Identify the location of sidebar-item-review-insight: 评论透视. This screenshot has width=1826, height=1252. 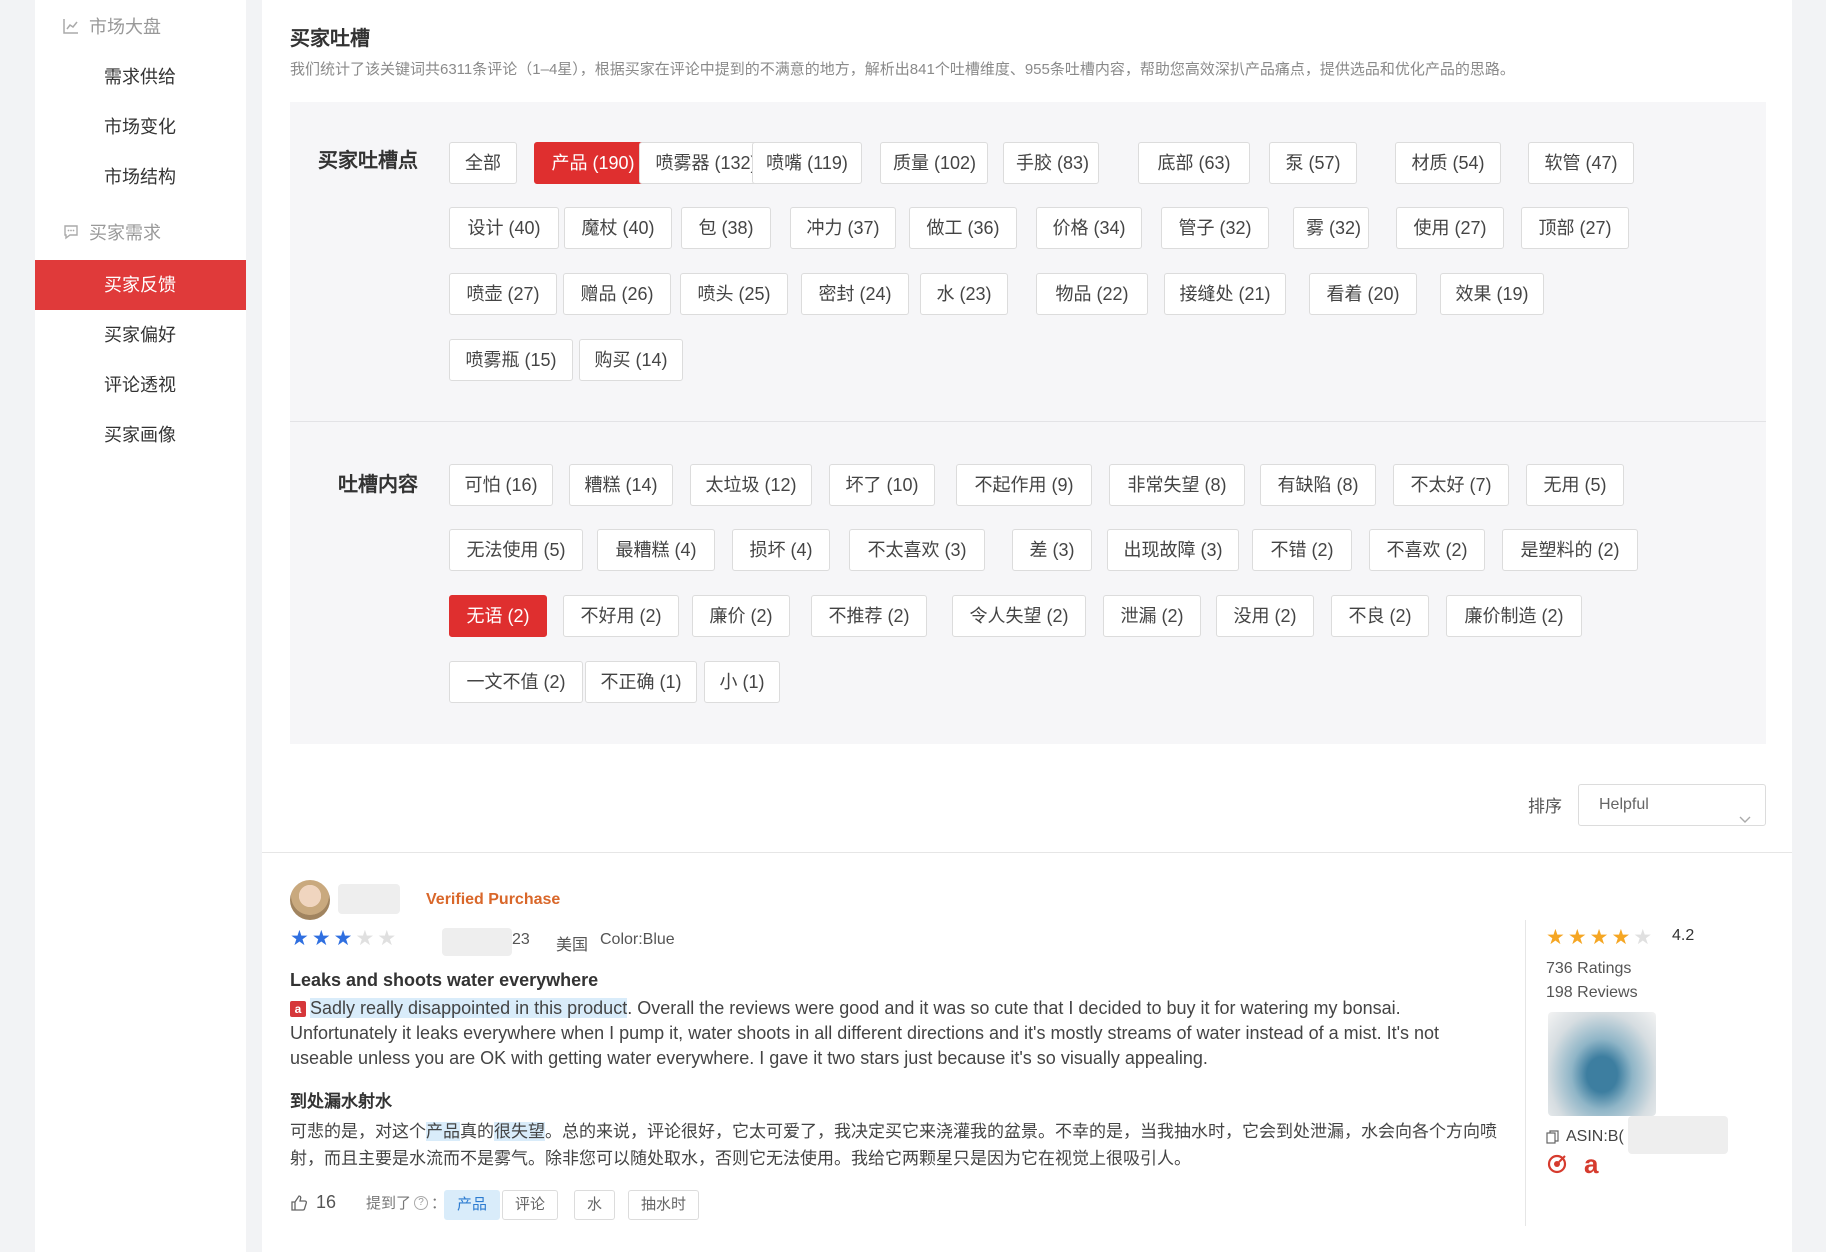
(140, 385).